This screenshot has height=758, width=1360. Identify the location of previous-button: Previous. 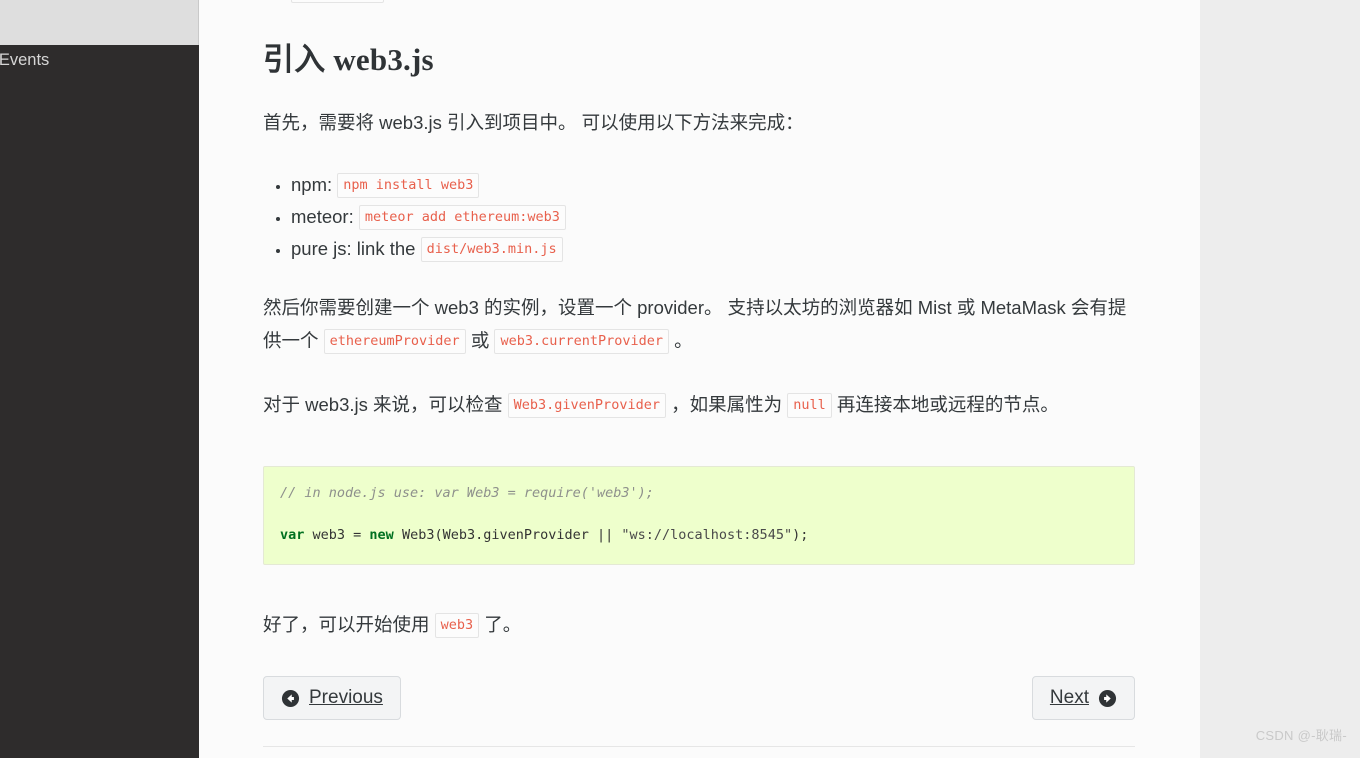
(332, 698).